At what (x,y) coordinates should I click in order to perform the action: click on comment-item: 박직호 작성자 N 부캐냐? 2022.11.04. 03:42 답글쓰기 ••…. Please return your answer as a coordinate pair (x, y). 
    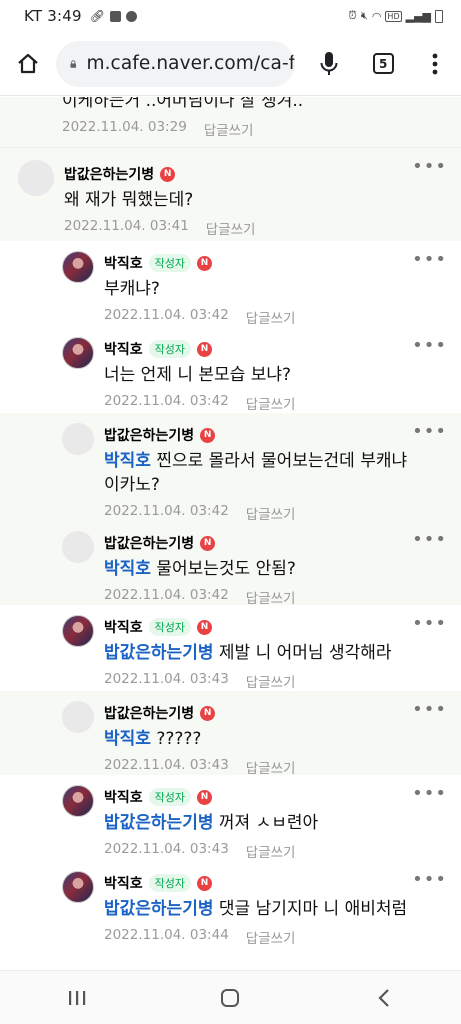
    Looking at the image, I should click on (230, 284).